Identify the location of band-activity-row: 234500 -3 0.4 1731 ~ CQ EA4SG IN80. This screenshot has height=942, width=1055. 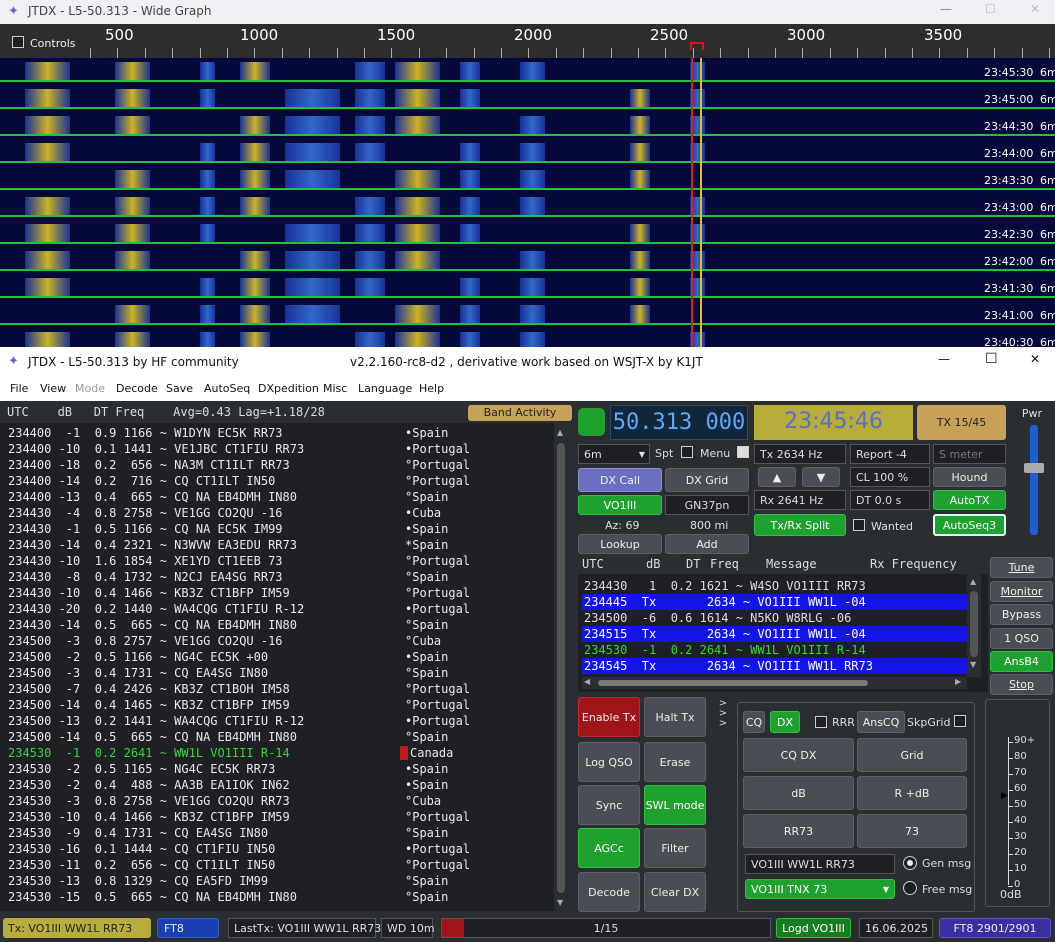
(138, 673).